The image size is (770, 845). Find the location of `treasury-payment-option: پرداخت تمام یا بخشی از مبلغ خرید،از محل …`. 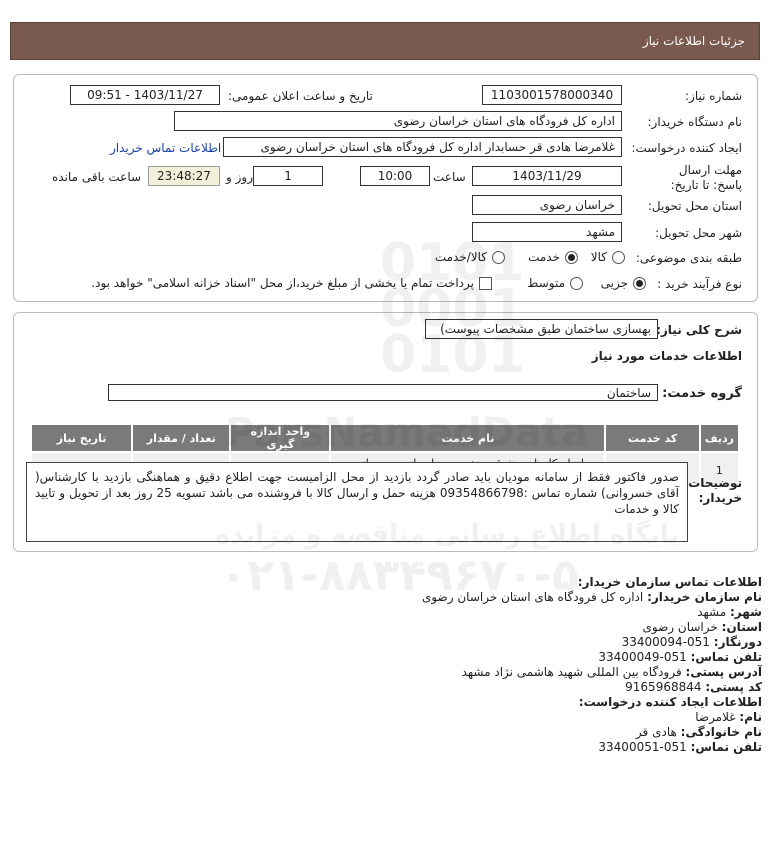

treasury-payment-option: پرداخت تمام یا بخشی از مبلغ خرید،از محل … is located at coordinates (291, 283).